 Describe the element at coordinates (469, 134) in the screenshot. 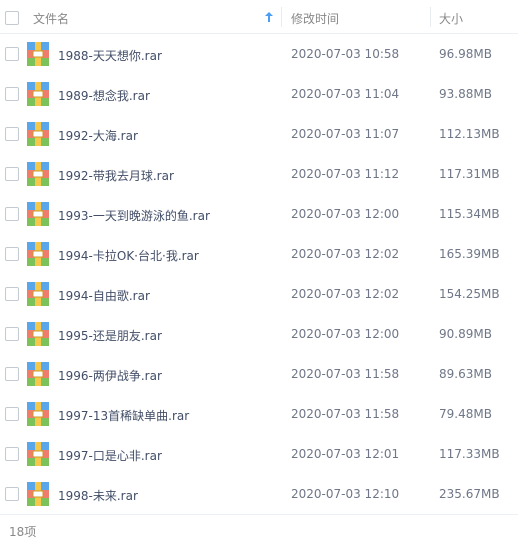

I see `file-size: 112.13MB` at that location.